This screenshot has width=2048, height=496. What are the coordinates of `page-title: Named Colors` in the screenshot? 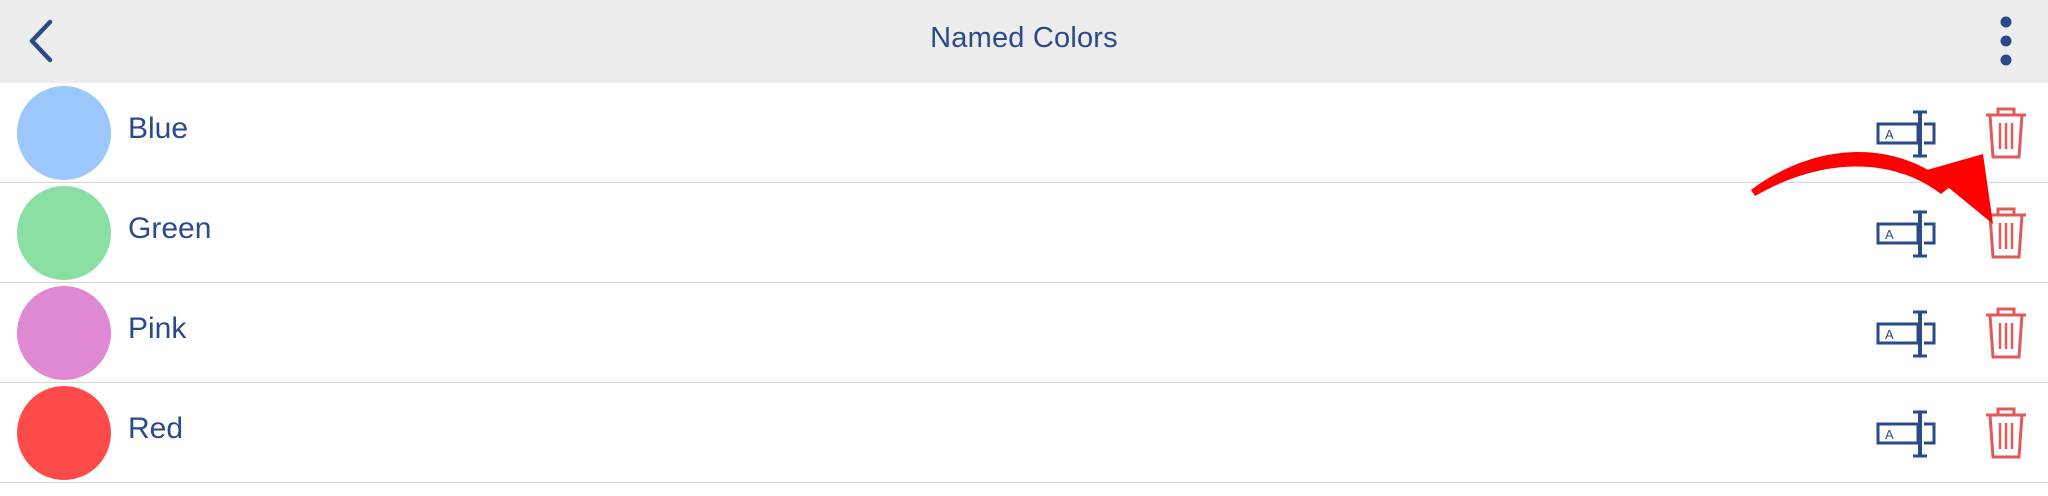 It's located at (1024, 38).